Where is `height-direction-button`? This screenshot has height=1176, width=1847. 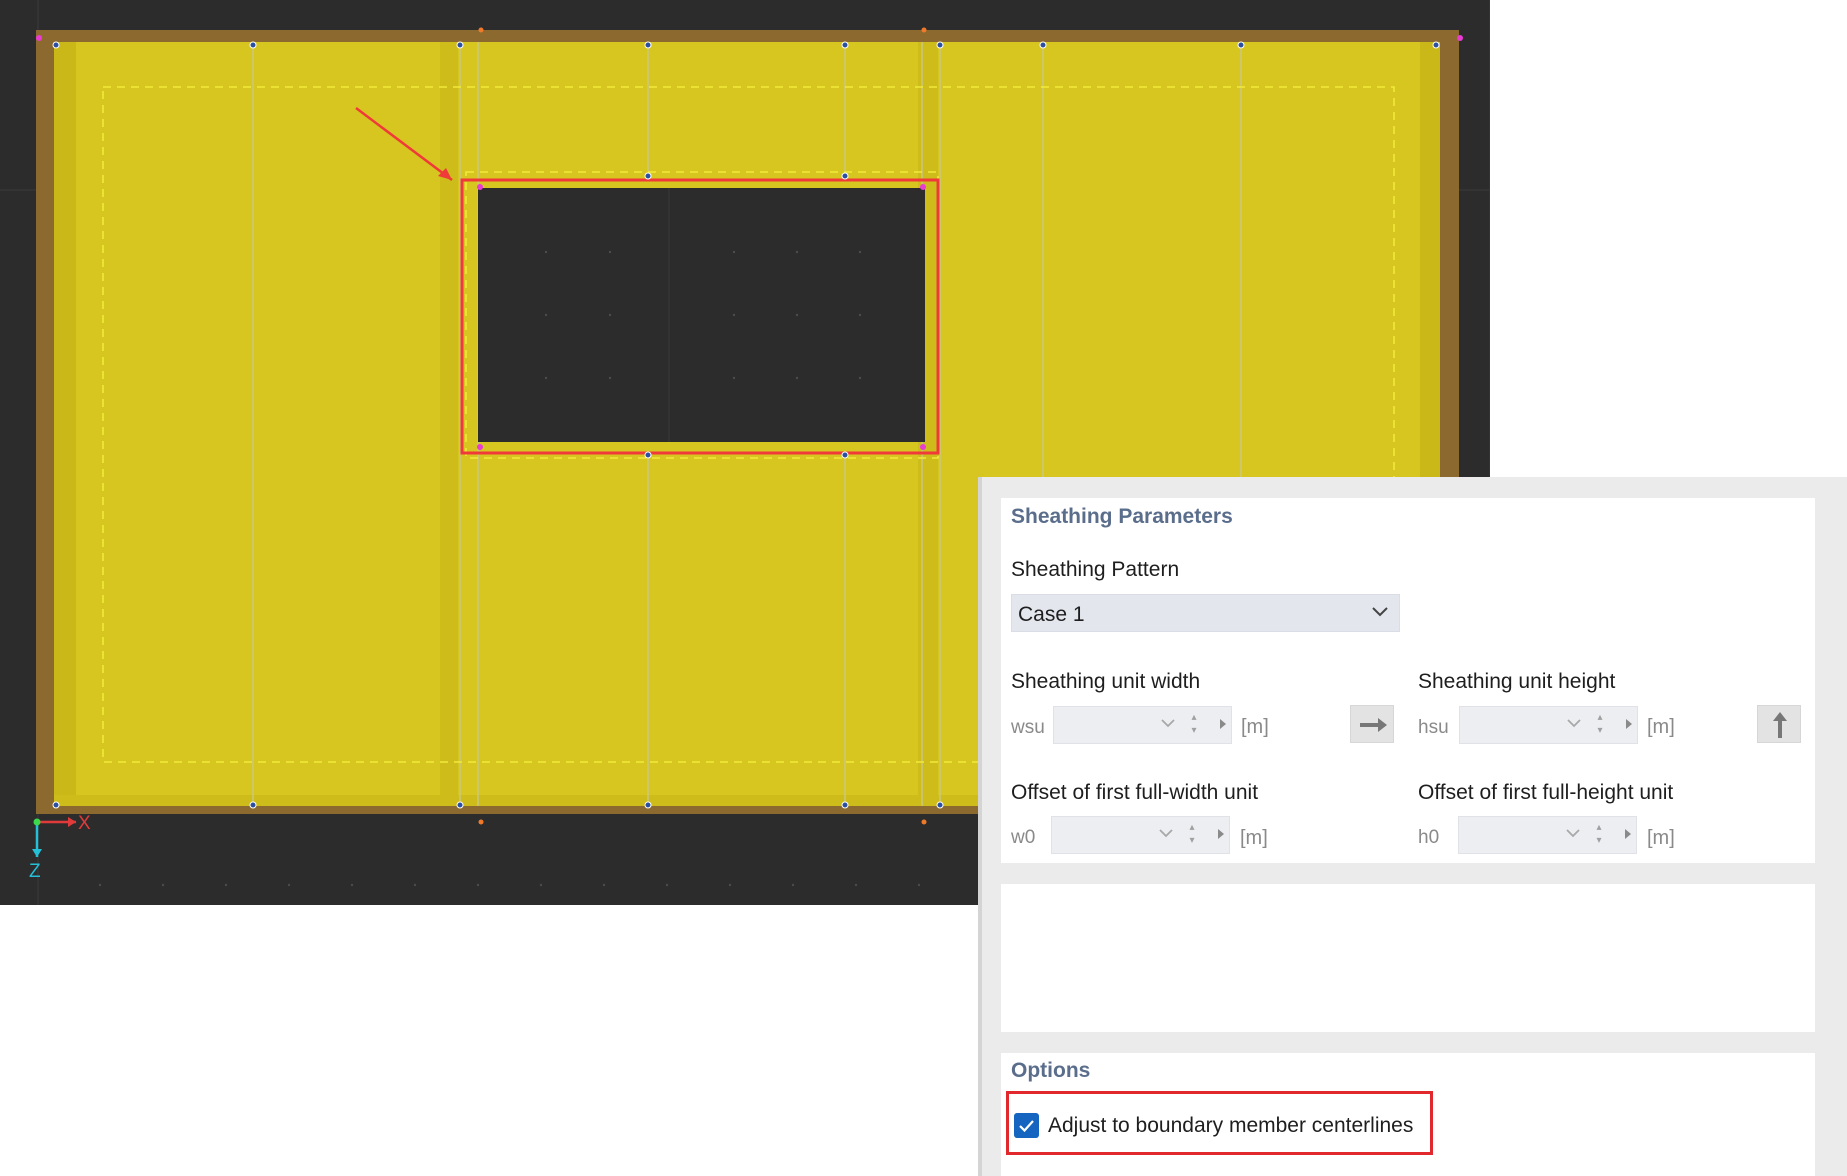 height-direction-button is located at coordinates (1779, 724).